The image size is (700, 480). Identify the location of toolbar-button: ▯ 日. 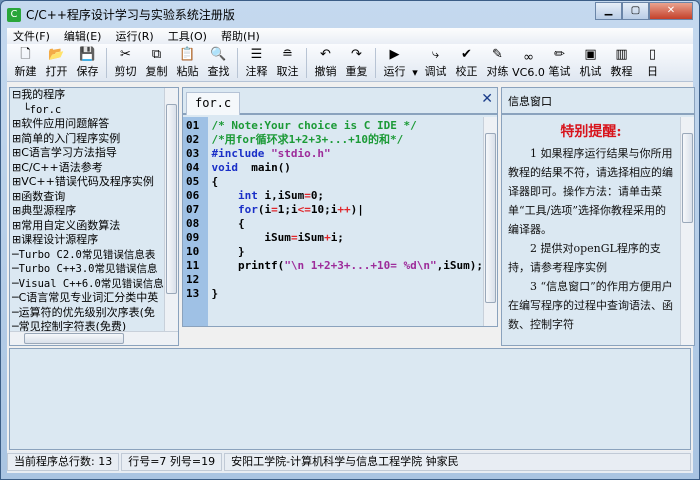
(652, 63).